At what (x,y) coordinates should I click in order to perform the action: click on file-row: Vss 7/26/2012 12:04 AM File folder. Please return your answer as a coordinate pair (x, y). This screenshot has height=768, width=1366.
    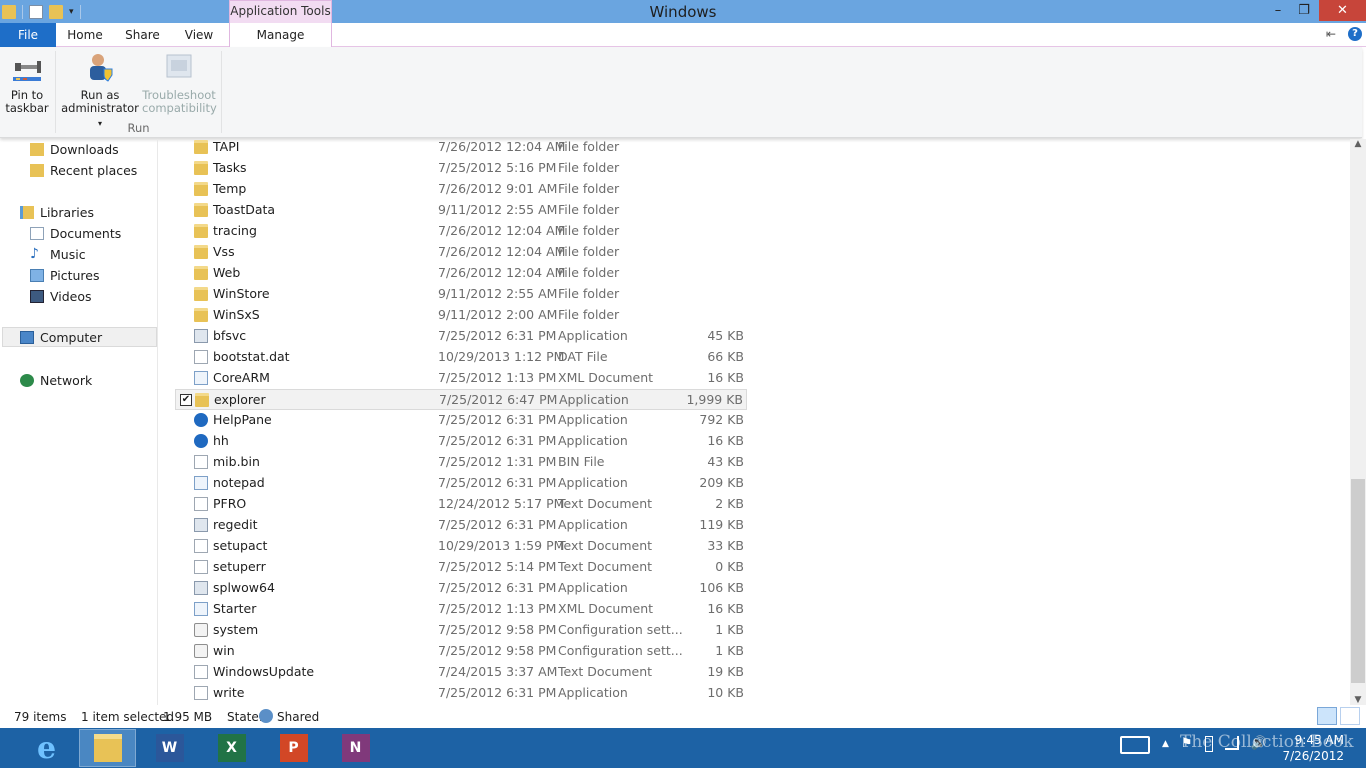
    Looking at the image, I should click on (461, 252).